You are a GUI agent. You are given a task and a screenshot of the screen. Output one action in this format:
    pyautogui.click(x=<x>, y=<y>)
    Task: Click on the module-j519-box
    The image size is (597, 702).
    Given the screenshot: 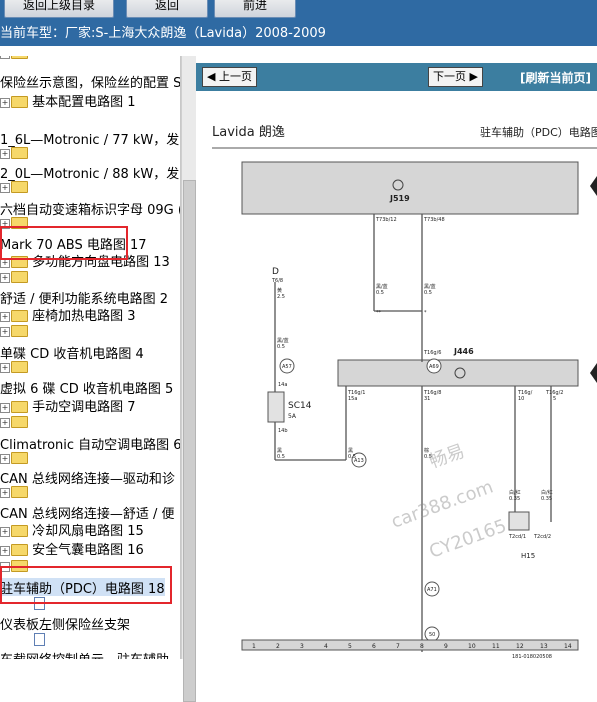 What is the action you would take?
    pyautogui.click(x=410, y=188)
    